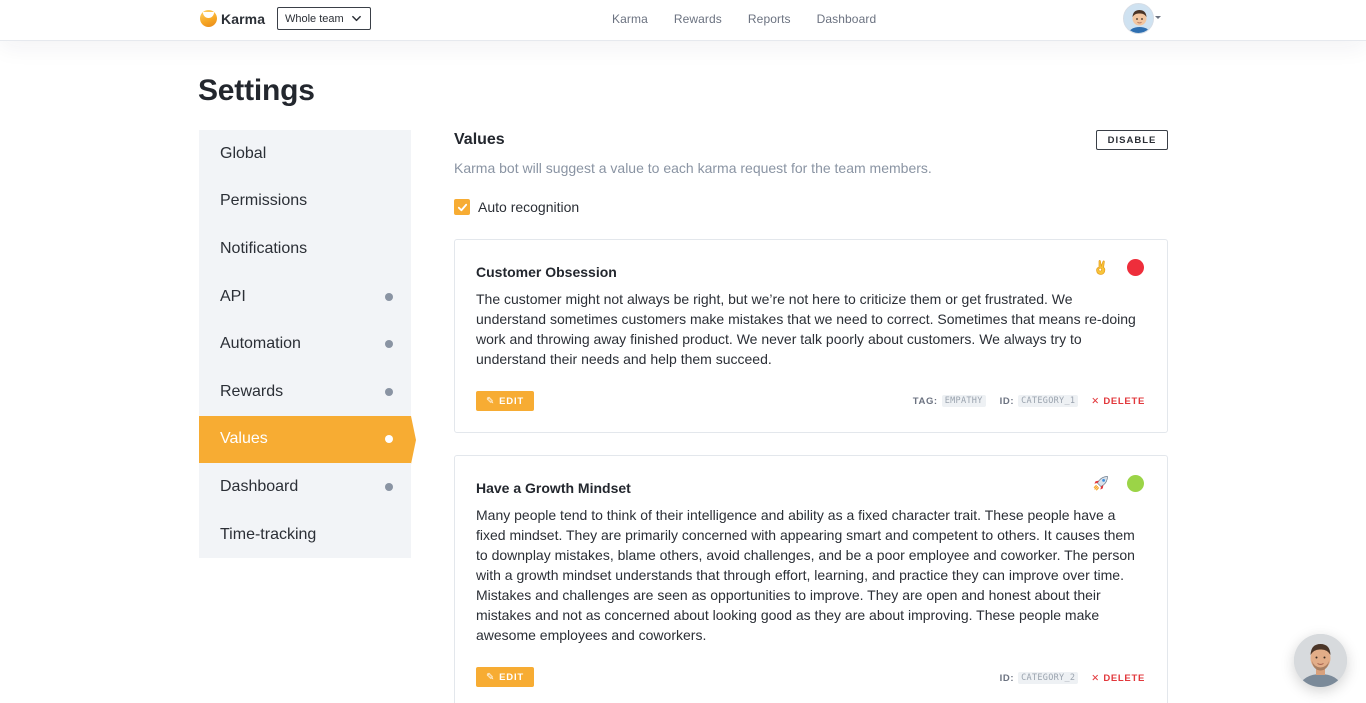 This screenshot has height=703, width=1366. I want to click on value-meta: ID: CATEGORY_2 ✕ DELETE, so click(1072, 678).